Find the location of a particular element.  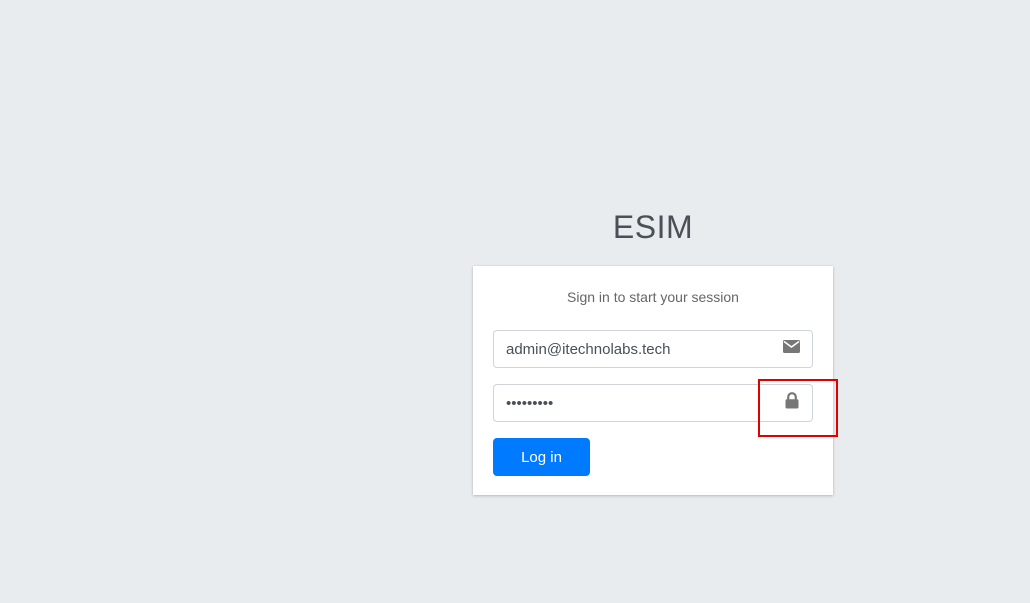

login-message: Sign in to start your session is located at coordinates (653, 297).